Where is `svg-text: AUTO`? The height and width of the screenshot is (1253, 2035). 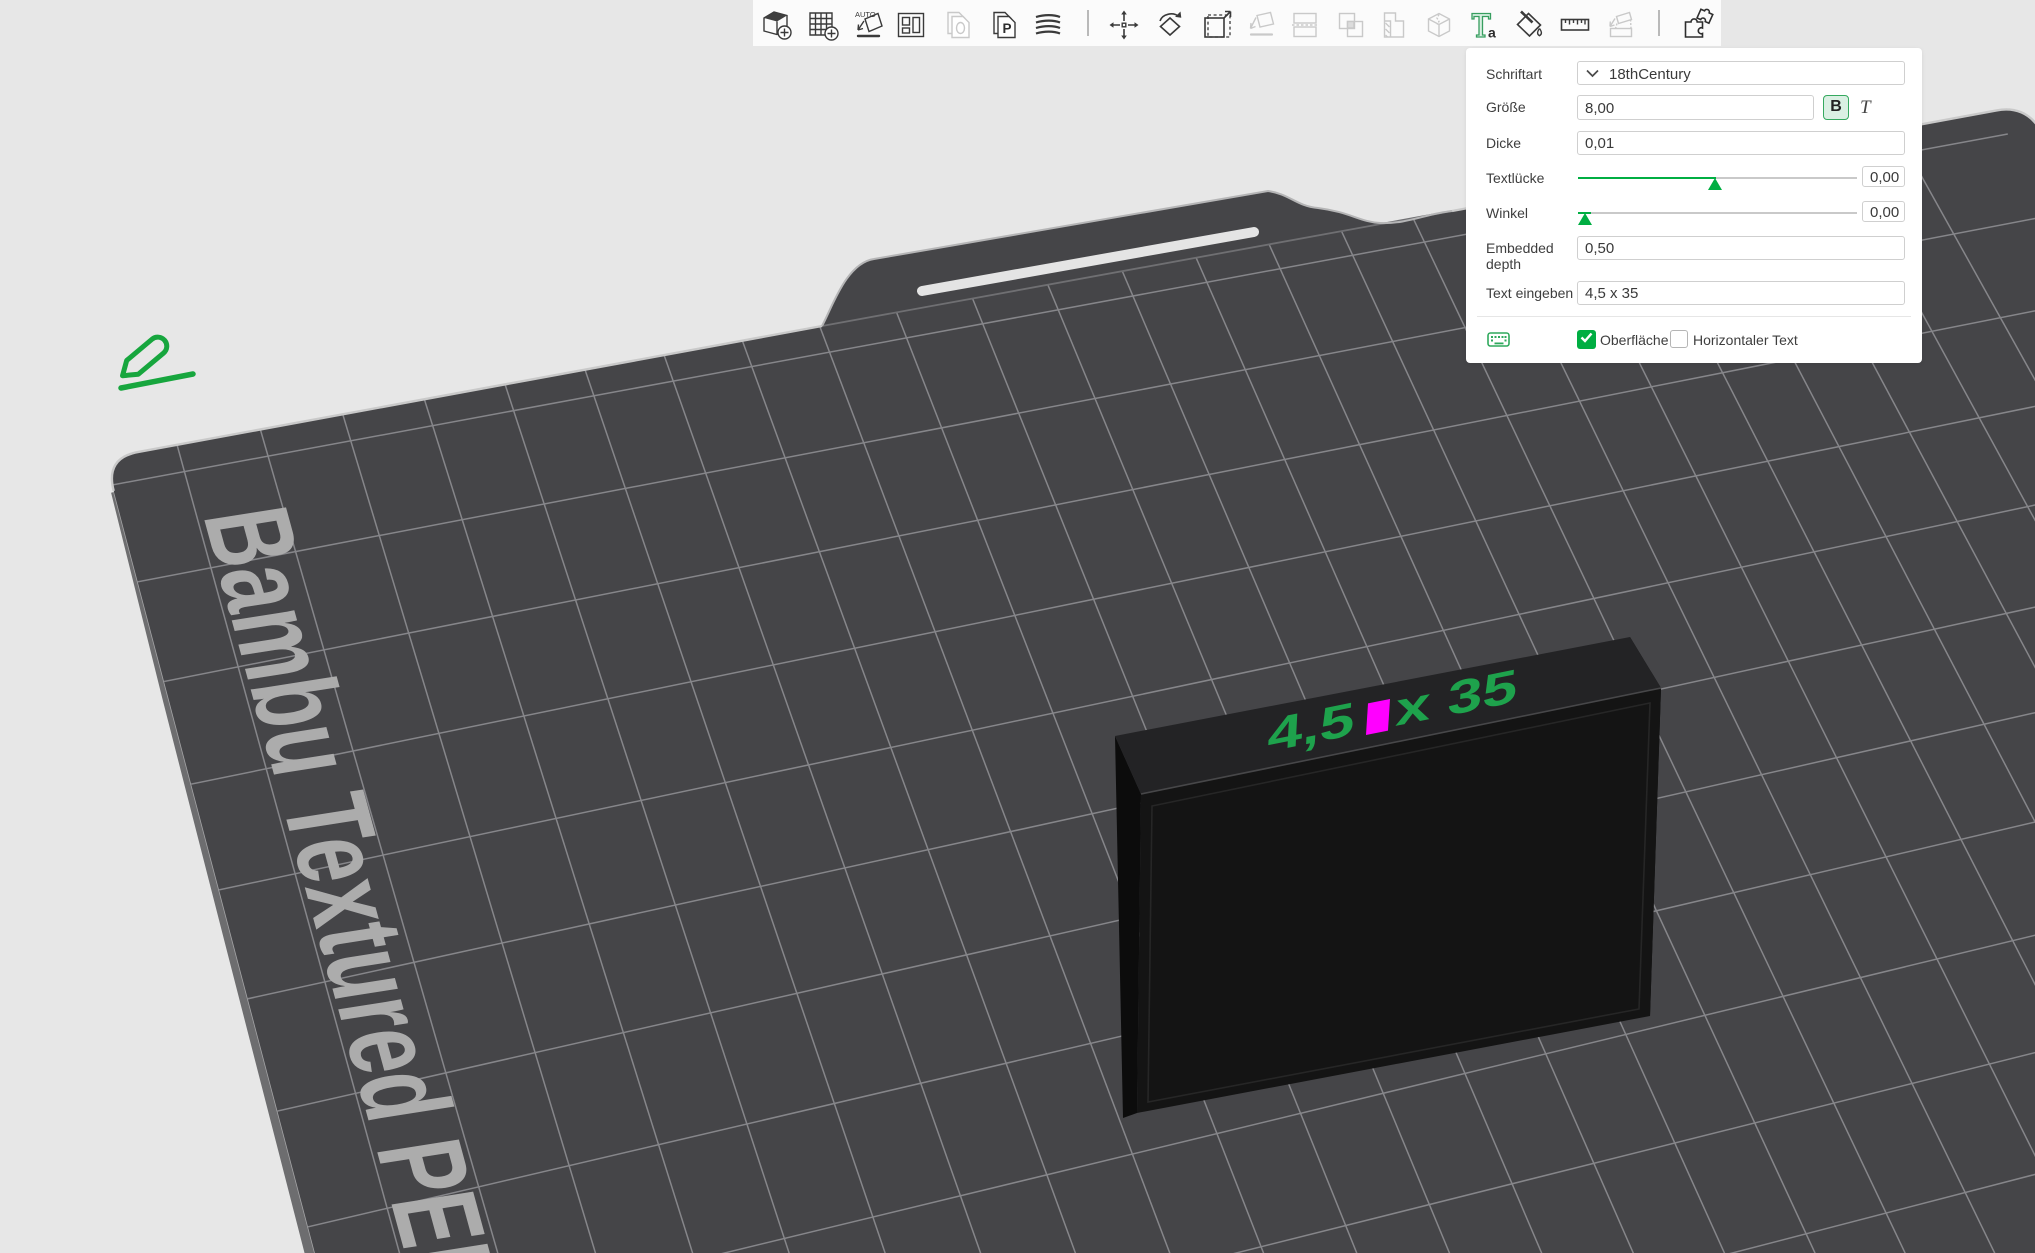 svg-text: AUTO is located at coordinates (865, 14).